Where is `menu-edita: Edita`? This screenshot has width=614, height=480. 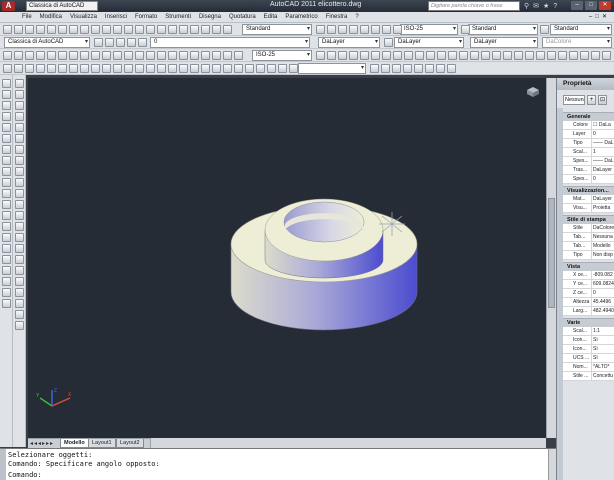 menu-edita: Edita is located at coordinates (271, 17).